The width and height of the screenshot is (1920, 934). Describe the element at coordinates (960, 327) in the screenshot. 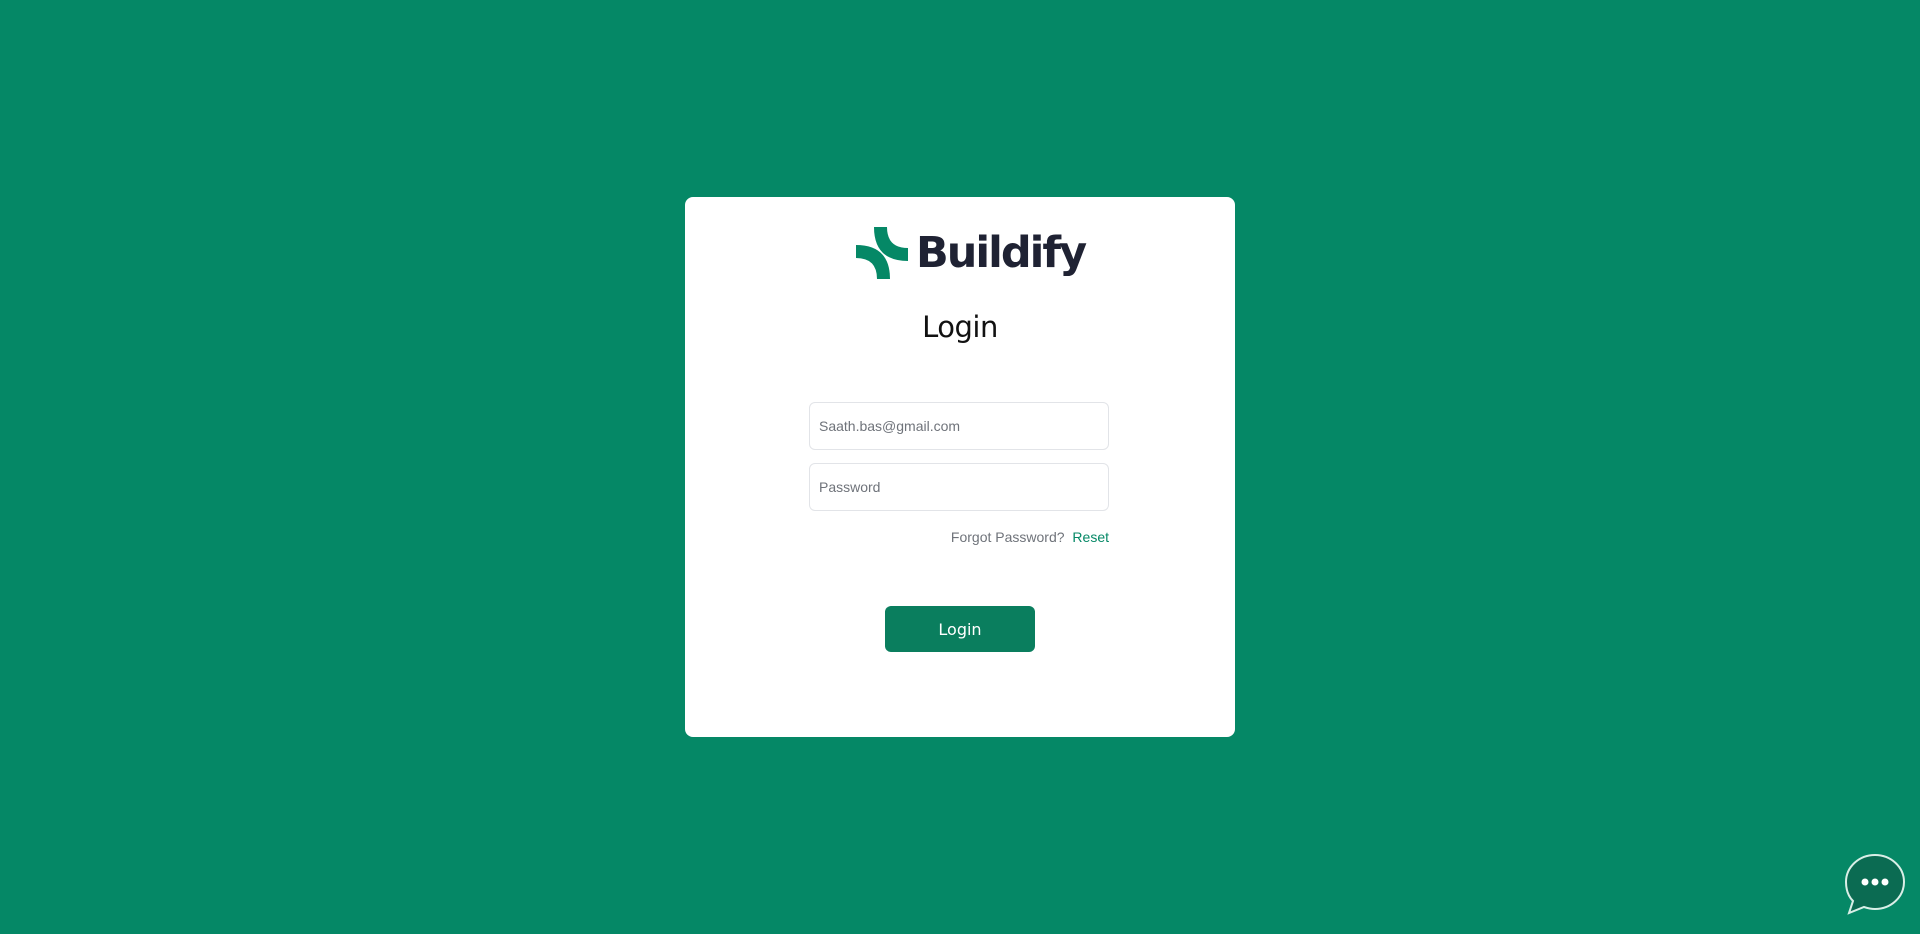

I see `page-title: Login` at that location.